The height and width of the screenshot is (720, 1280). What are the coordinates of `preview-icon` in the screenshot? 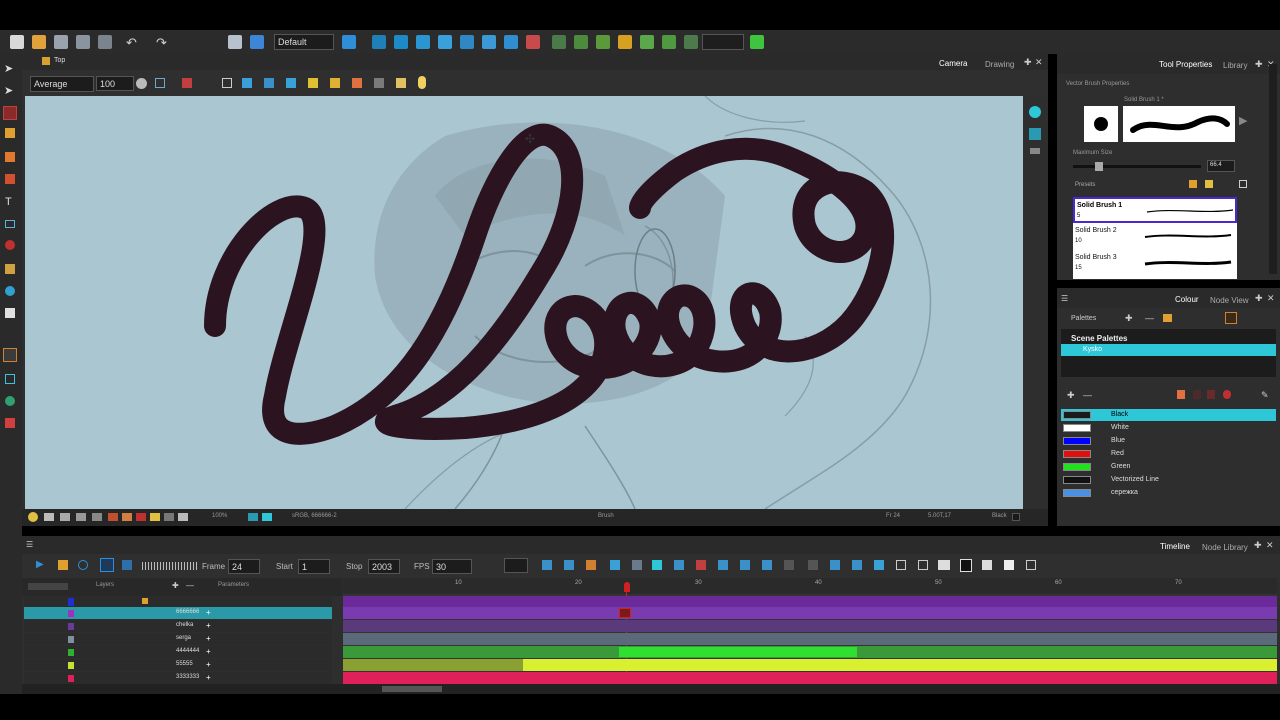 It's located at (183, 517).